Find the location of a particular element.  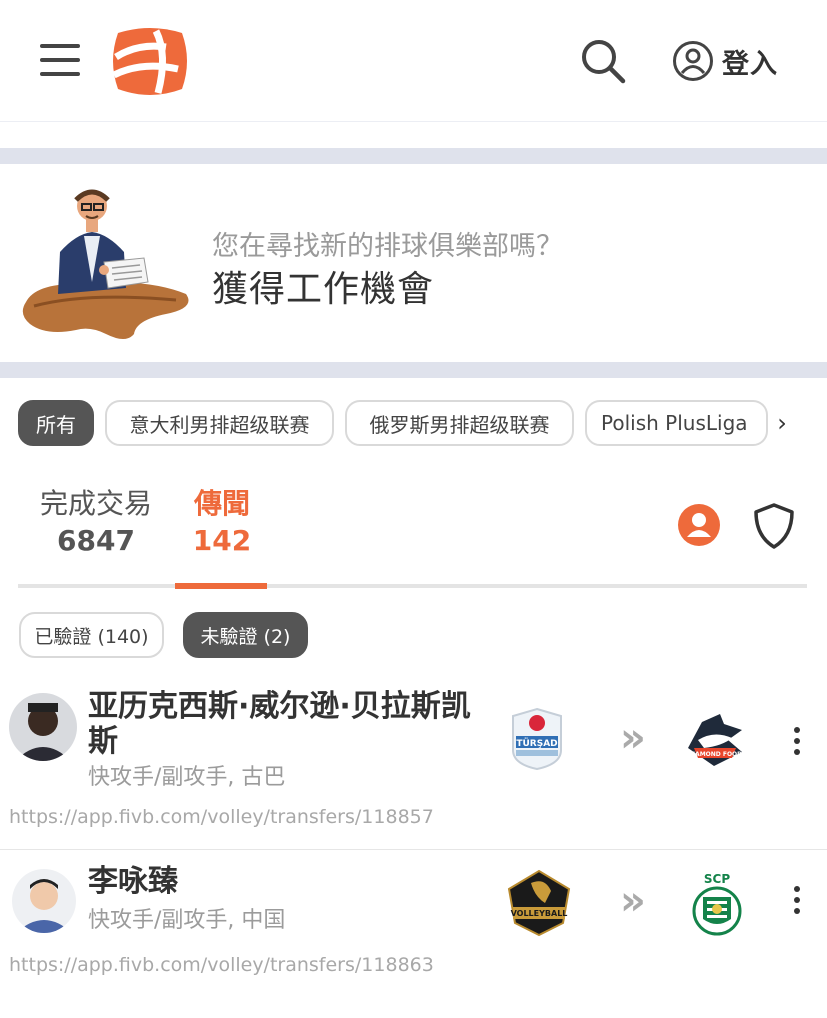

svg-text: DIAMOND FOOD is located at coordinates (715, 754).